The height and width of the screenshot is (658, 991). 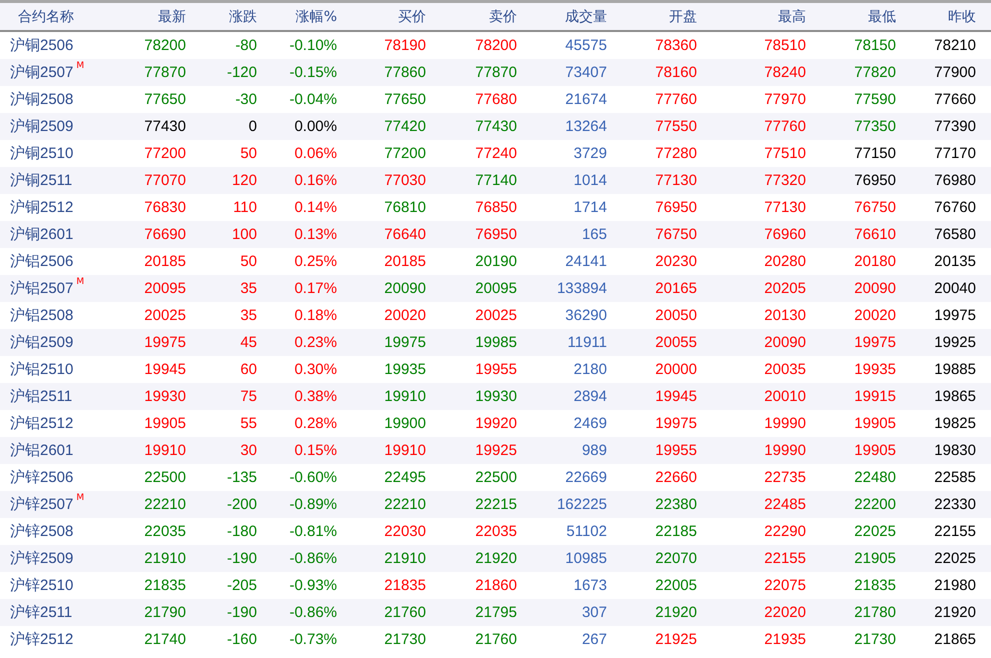 What do you see at coordinates (784, 315) in the screenshot?
I see `table-cell-text: 20130` at bounding box center [784, 315].